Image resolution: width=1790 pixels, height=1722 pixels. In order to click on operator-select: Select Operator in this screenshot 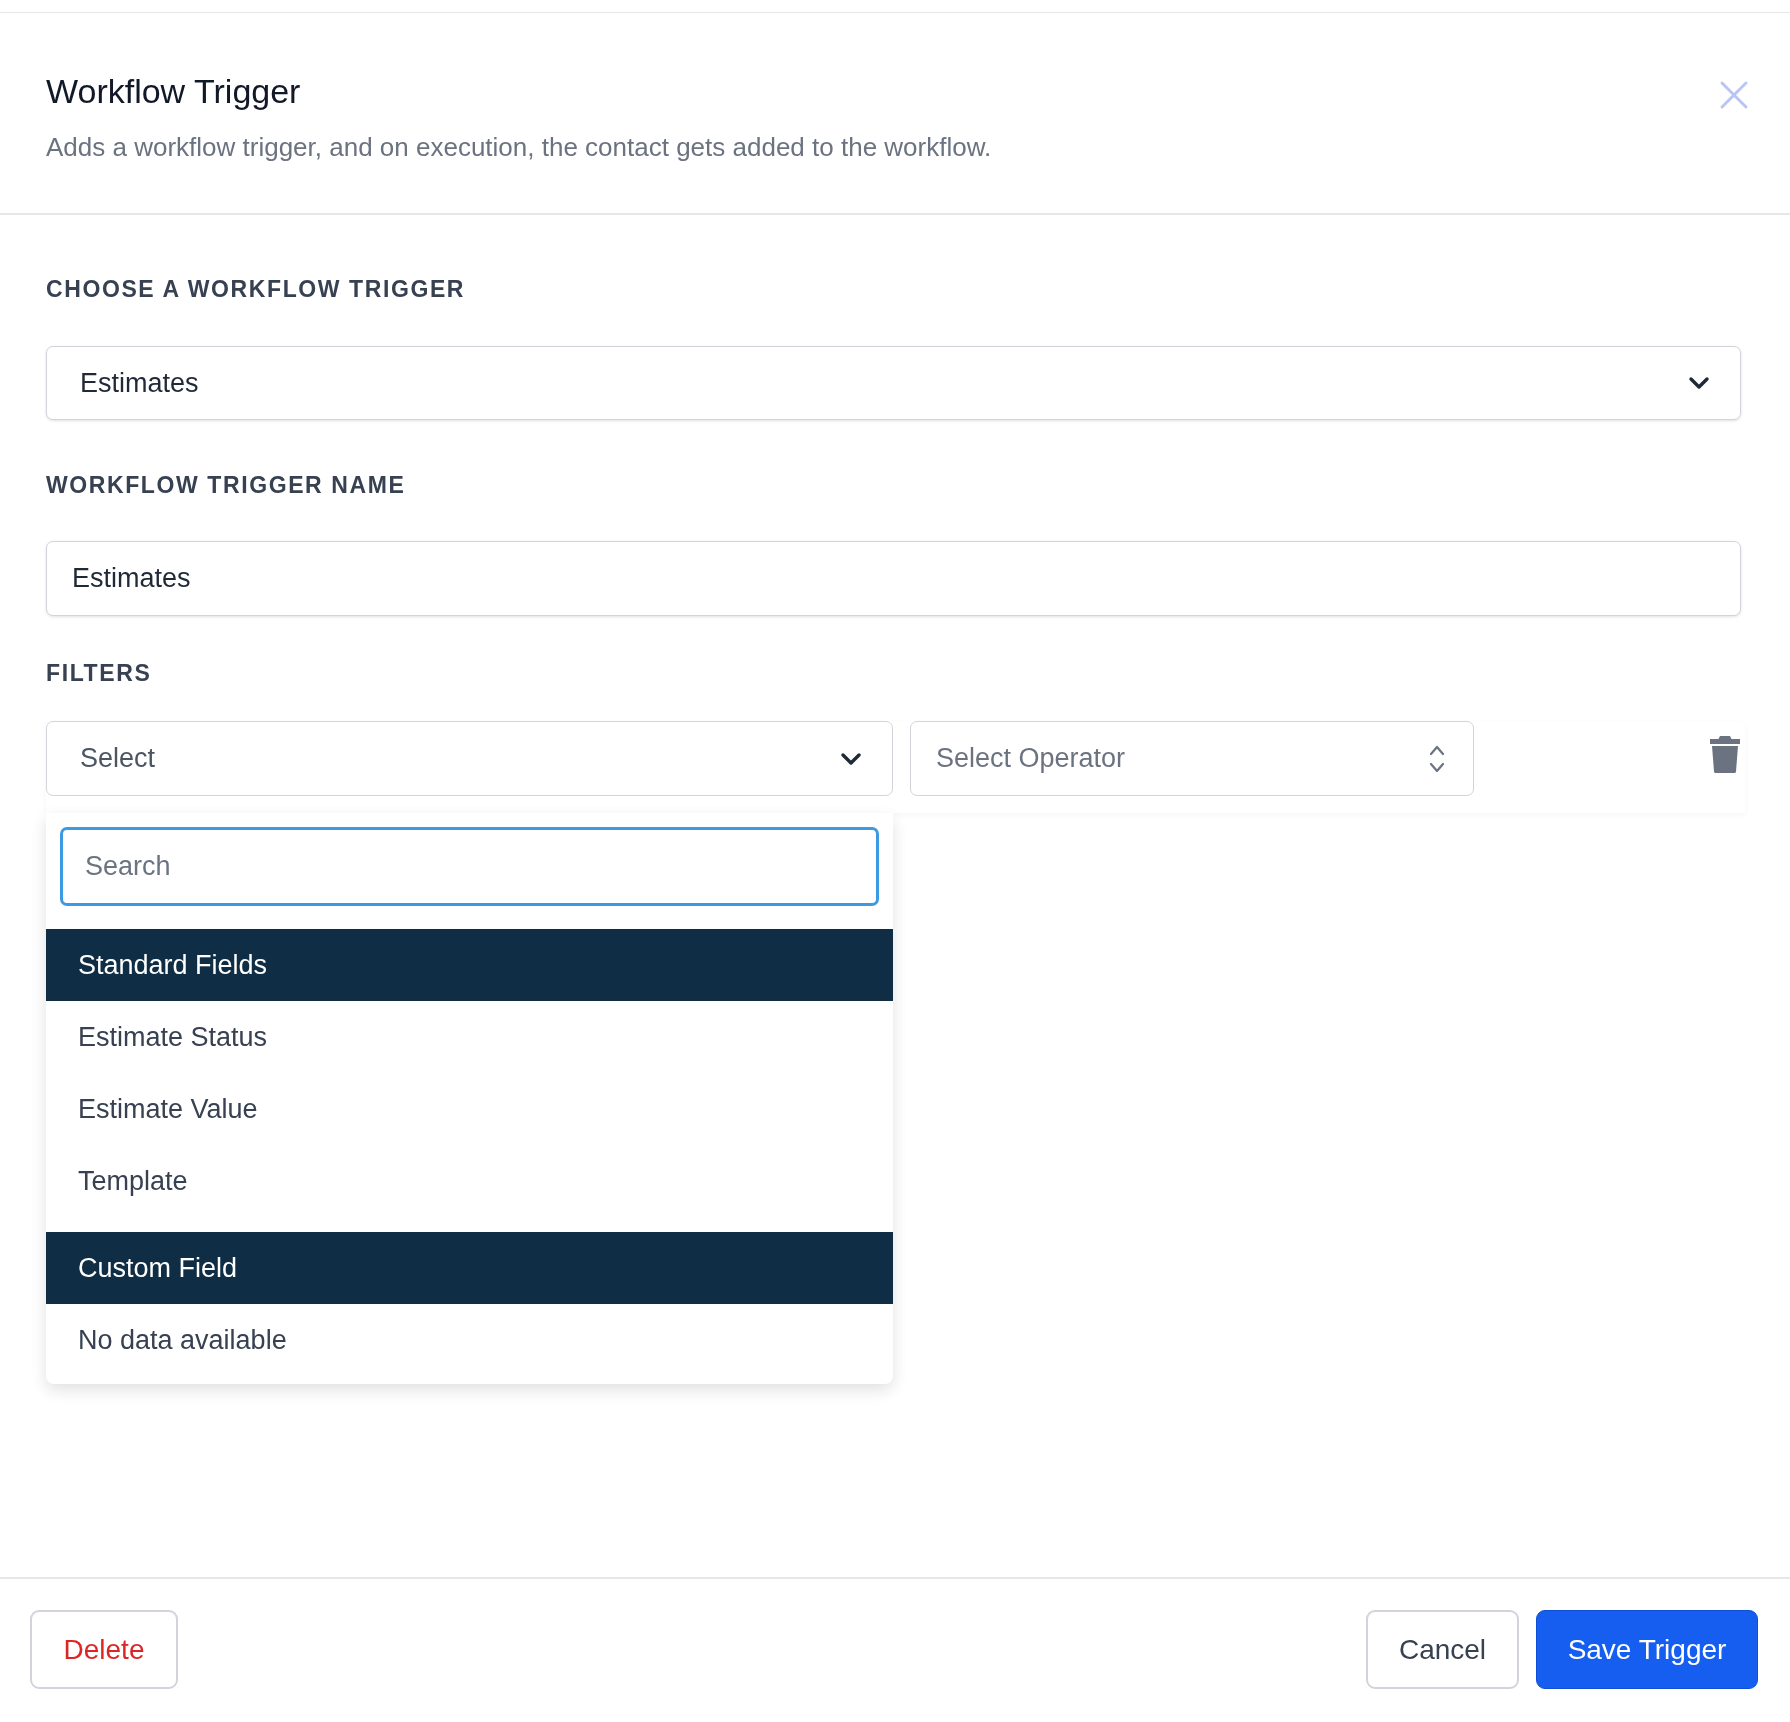, I will do `click(1192, 758)`.